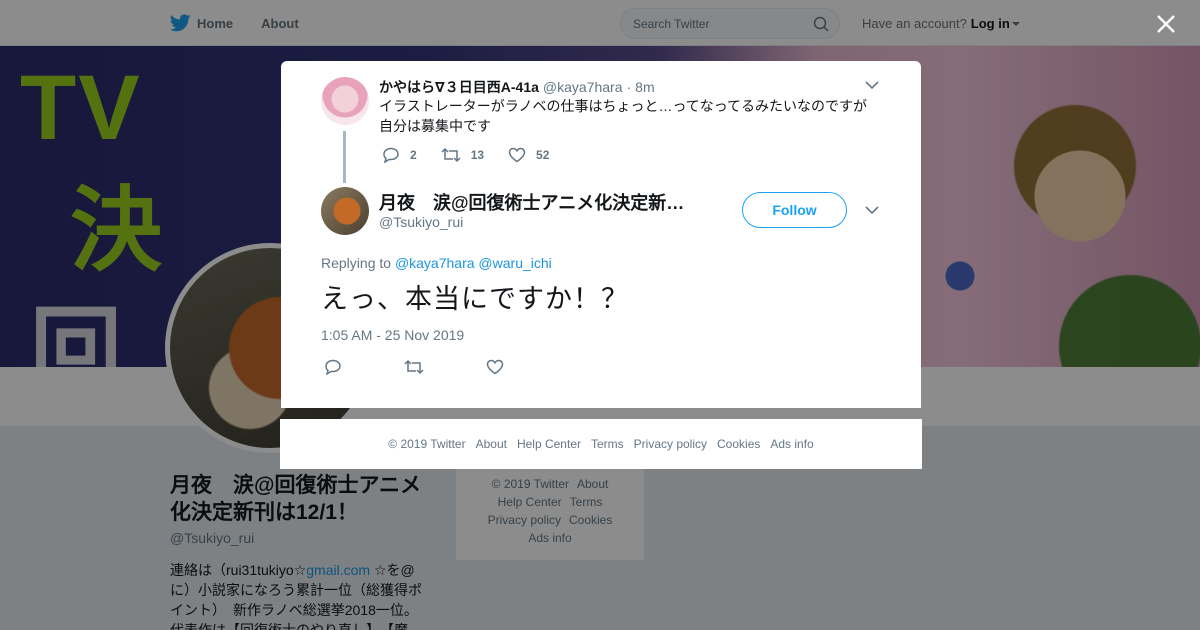 The height and width of the screenshot is (630, 1200). What do you see at coordinates (421, 222) in the screenshot?
I see `tweet-author-handle: @Tsukiyo_rui` at bounding box center [421, 222].